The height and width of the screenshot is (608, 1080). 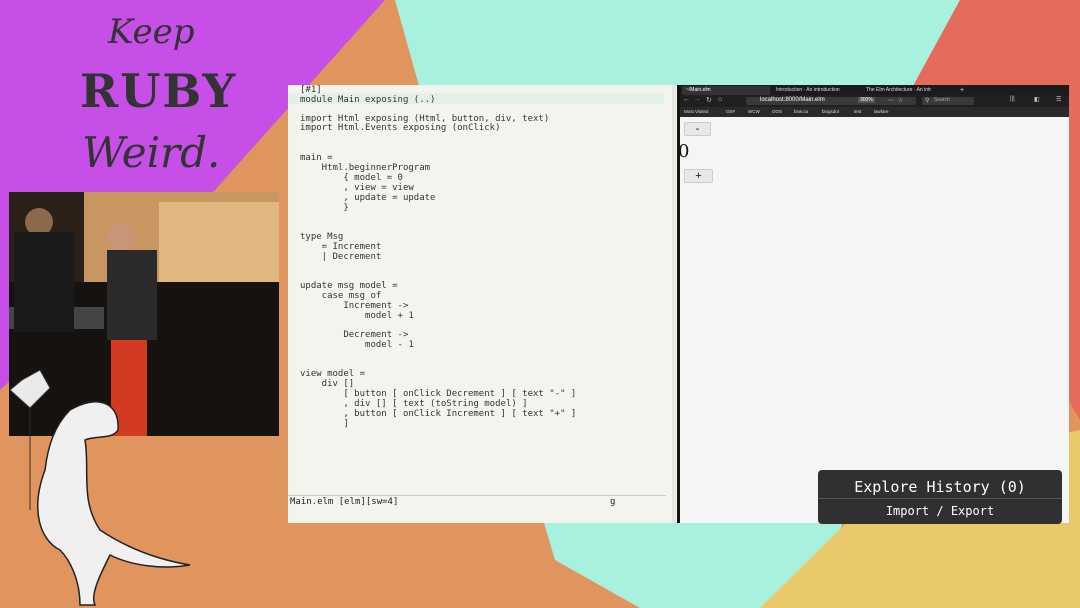 What do you see at coordinates (327, 384) in the screenshot?
I see `editor-line: div []` at bounding box center [327, 384].